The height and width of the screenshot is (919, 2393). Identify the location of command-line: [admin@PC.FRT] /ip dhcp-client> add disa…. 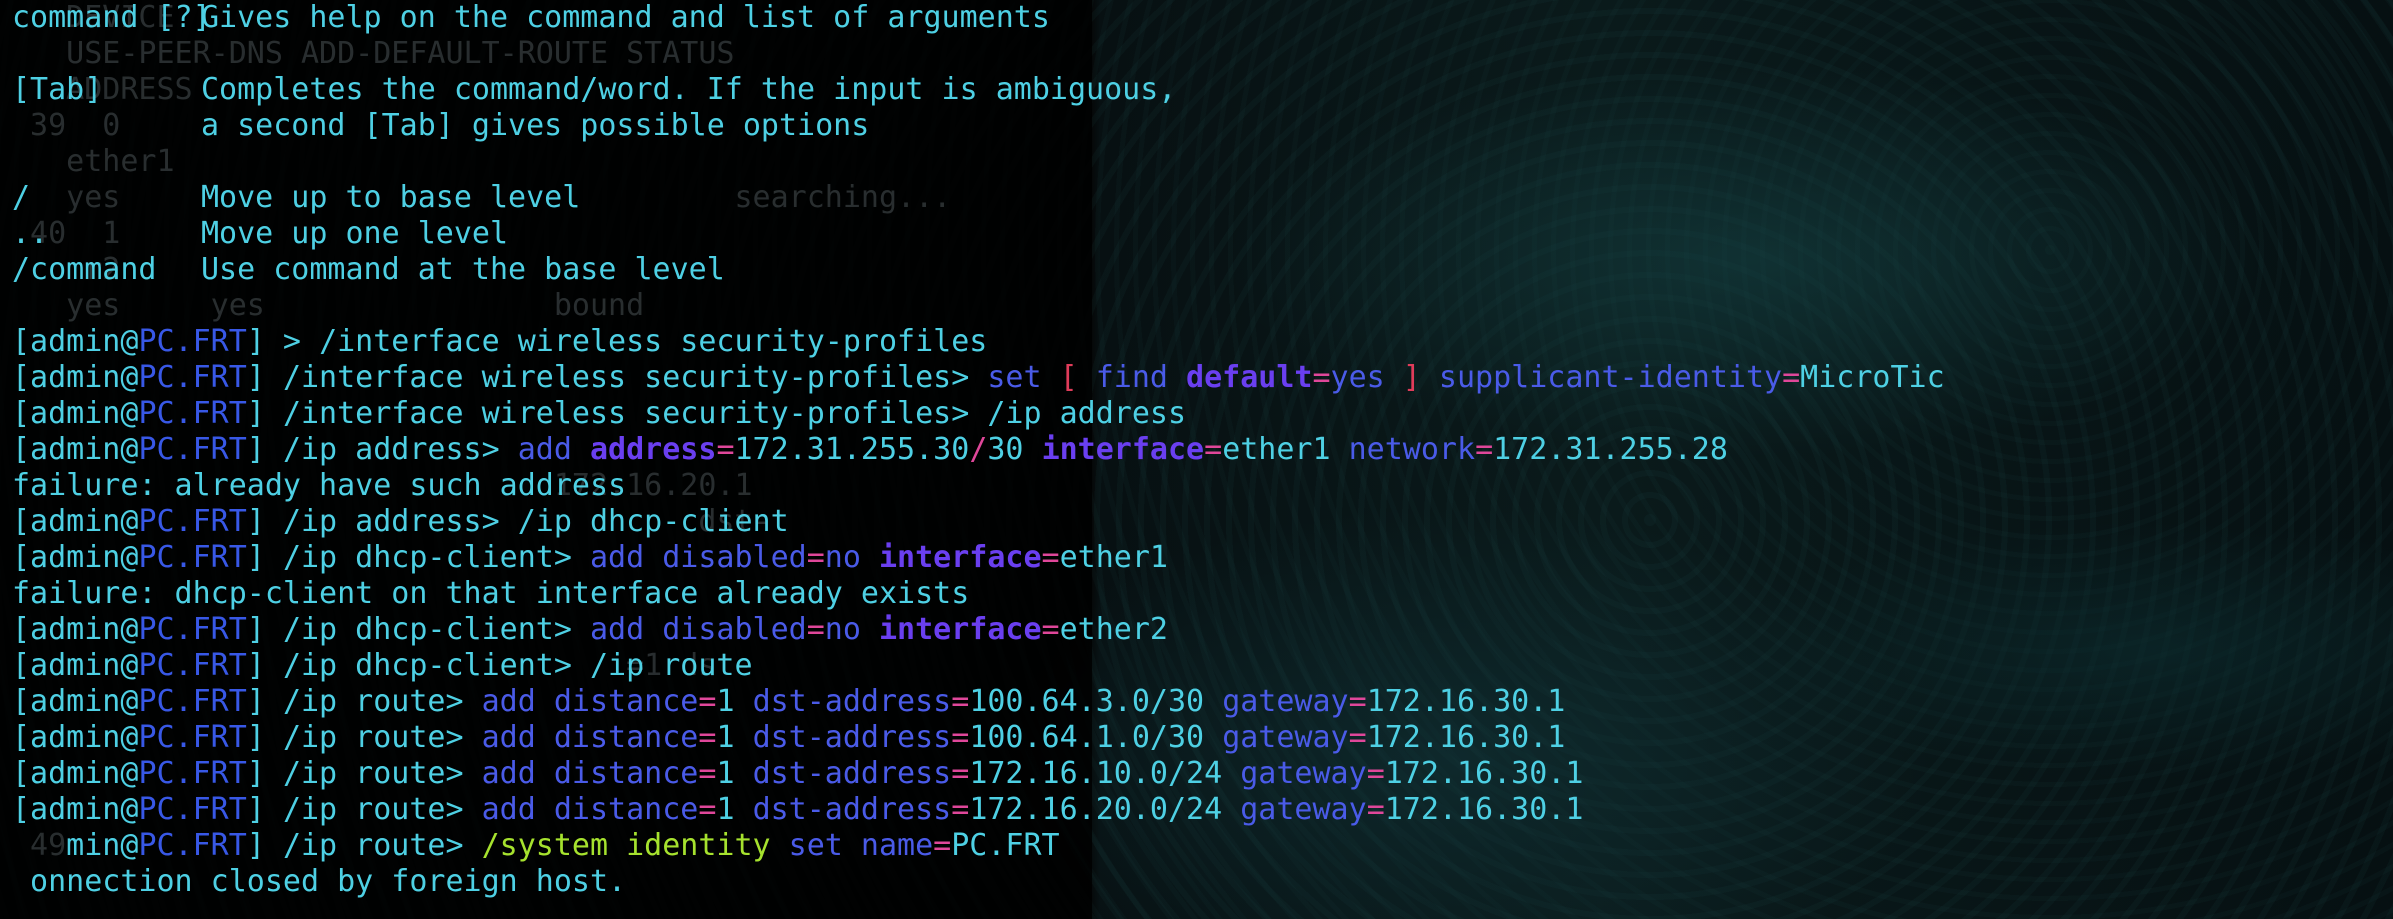
(590, 629).